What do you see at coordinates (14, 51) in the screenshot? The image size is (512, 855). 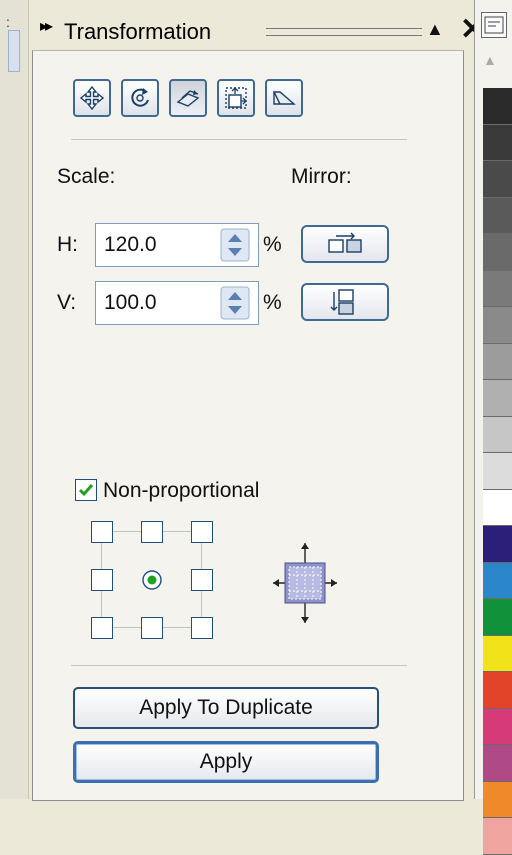 I see `docker-tab` at bounding box center [14, 51].